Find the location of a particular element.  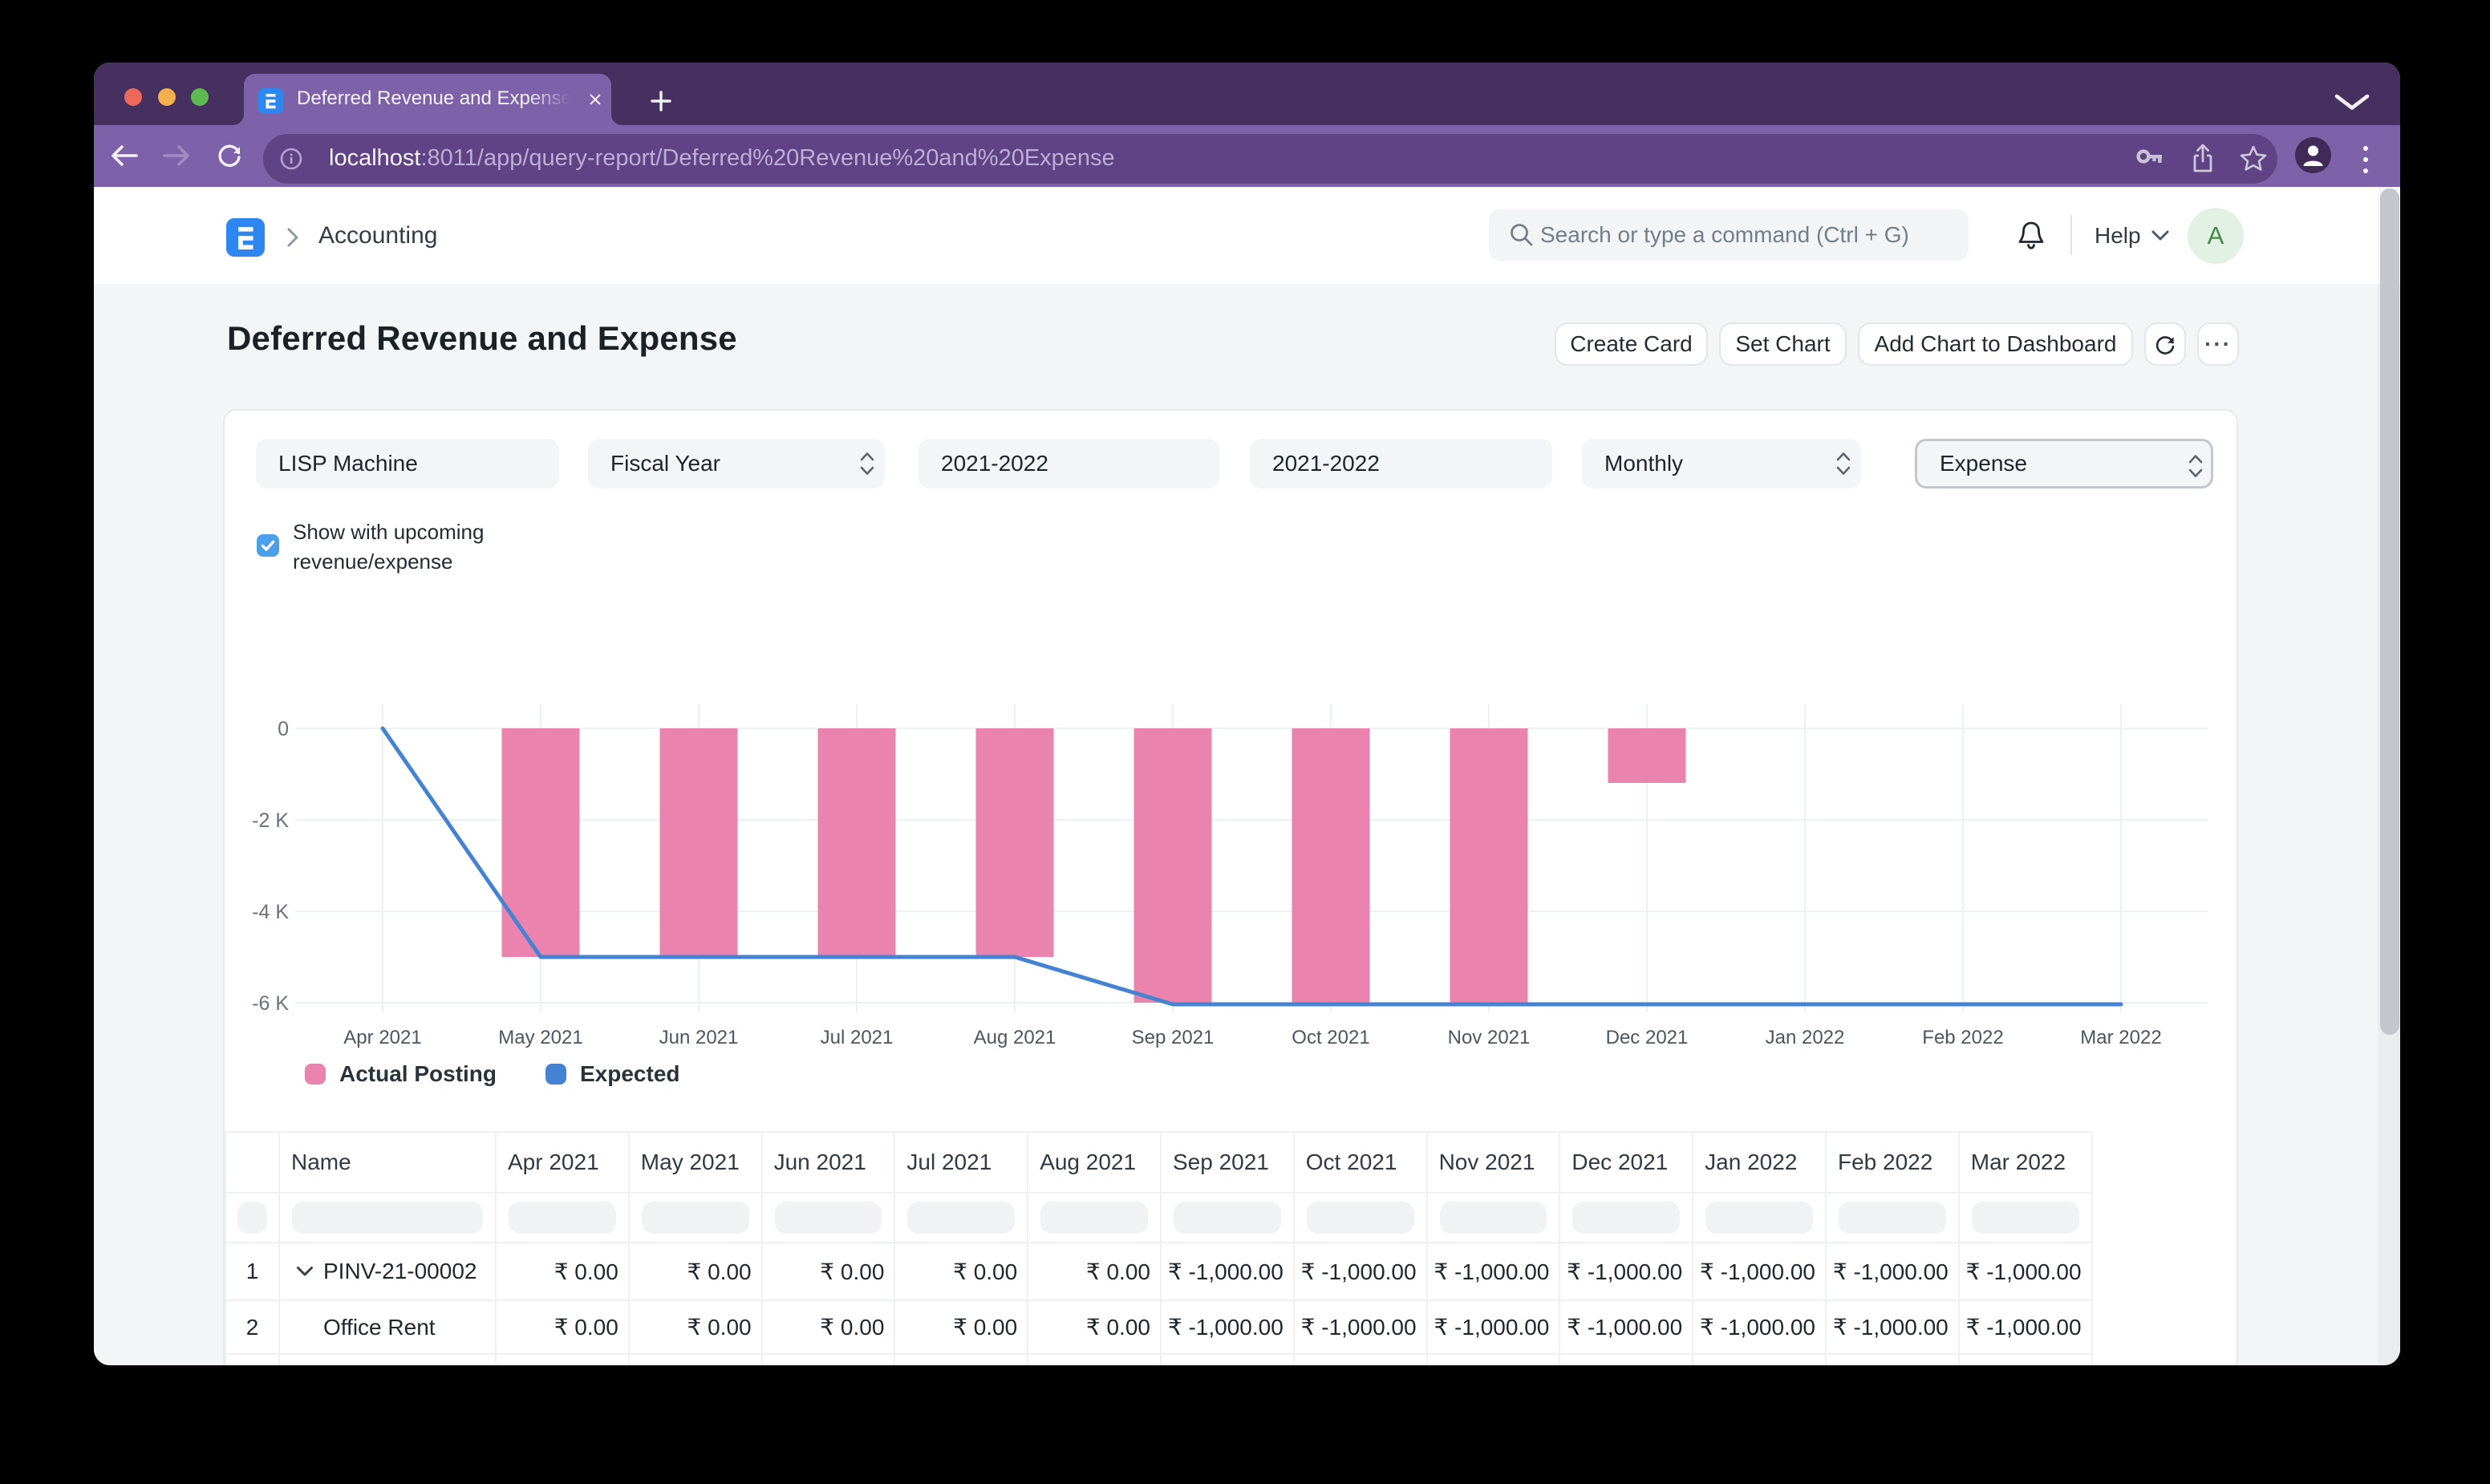

svg-text: Dec 2021 is located at coordinates (1647, 1037).